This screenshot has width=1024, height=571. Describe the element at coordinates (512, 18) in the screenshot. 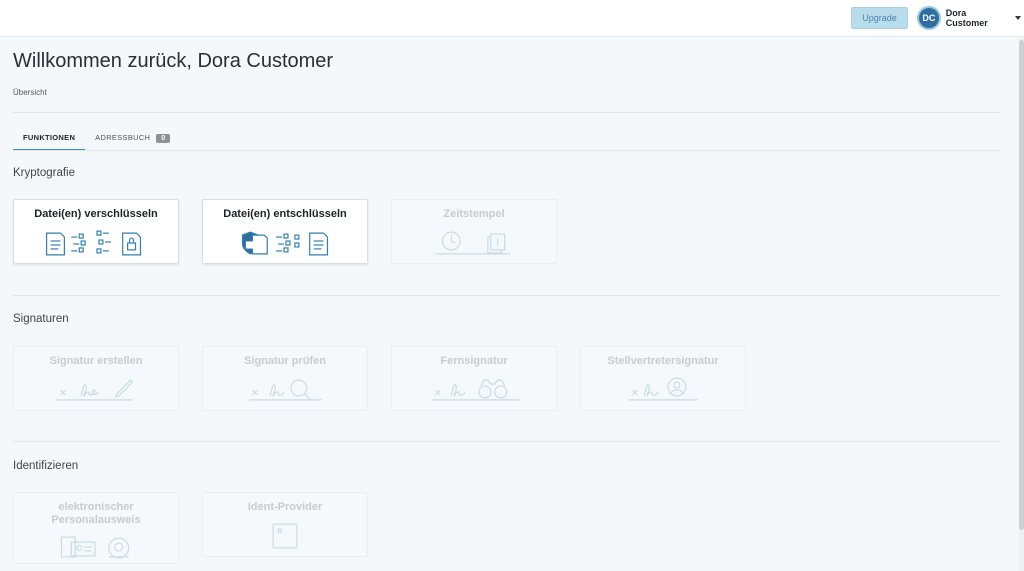

I see `top-bar: Upgrade DC Dora Customer` at that location.